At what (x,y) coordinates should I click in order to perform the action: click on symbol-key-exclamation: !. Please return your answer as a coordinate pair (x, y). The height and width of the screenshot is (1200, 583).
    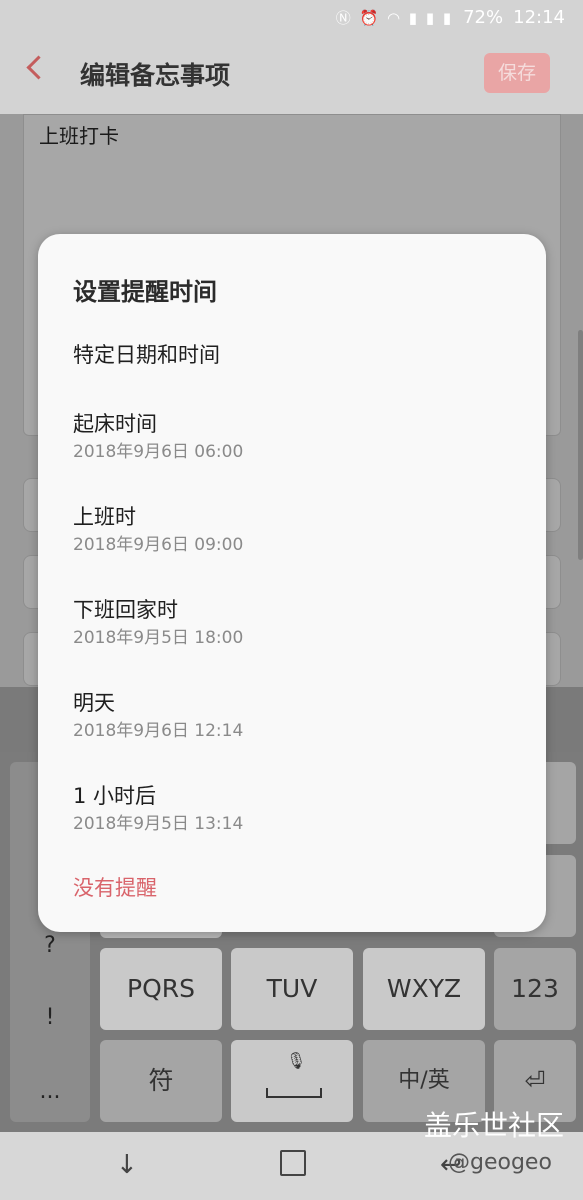
    Looking at the image, I should click on (50, 1018).